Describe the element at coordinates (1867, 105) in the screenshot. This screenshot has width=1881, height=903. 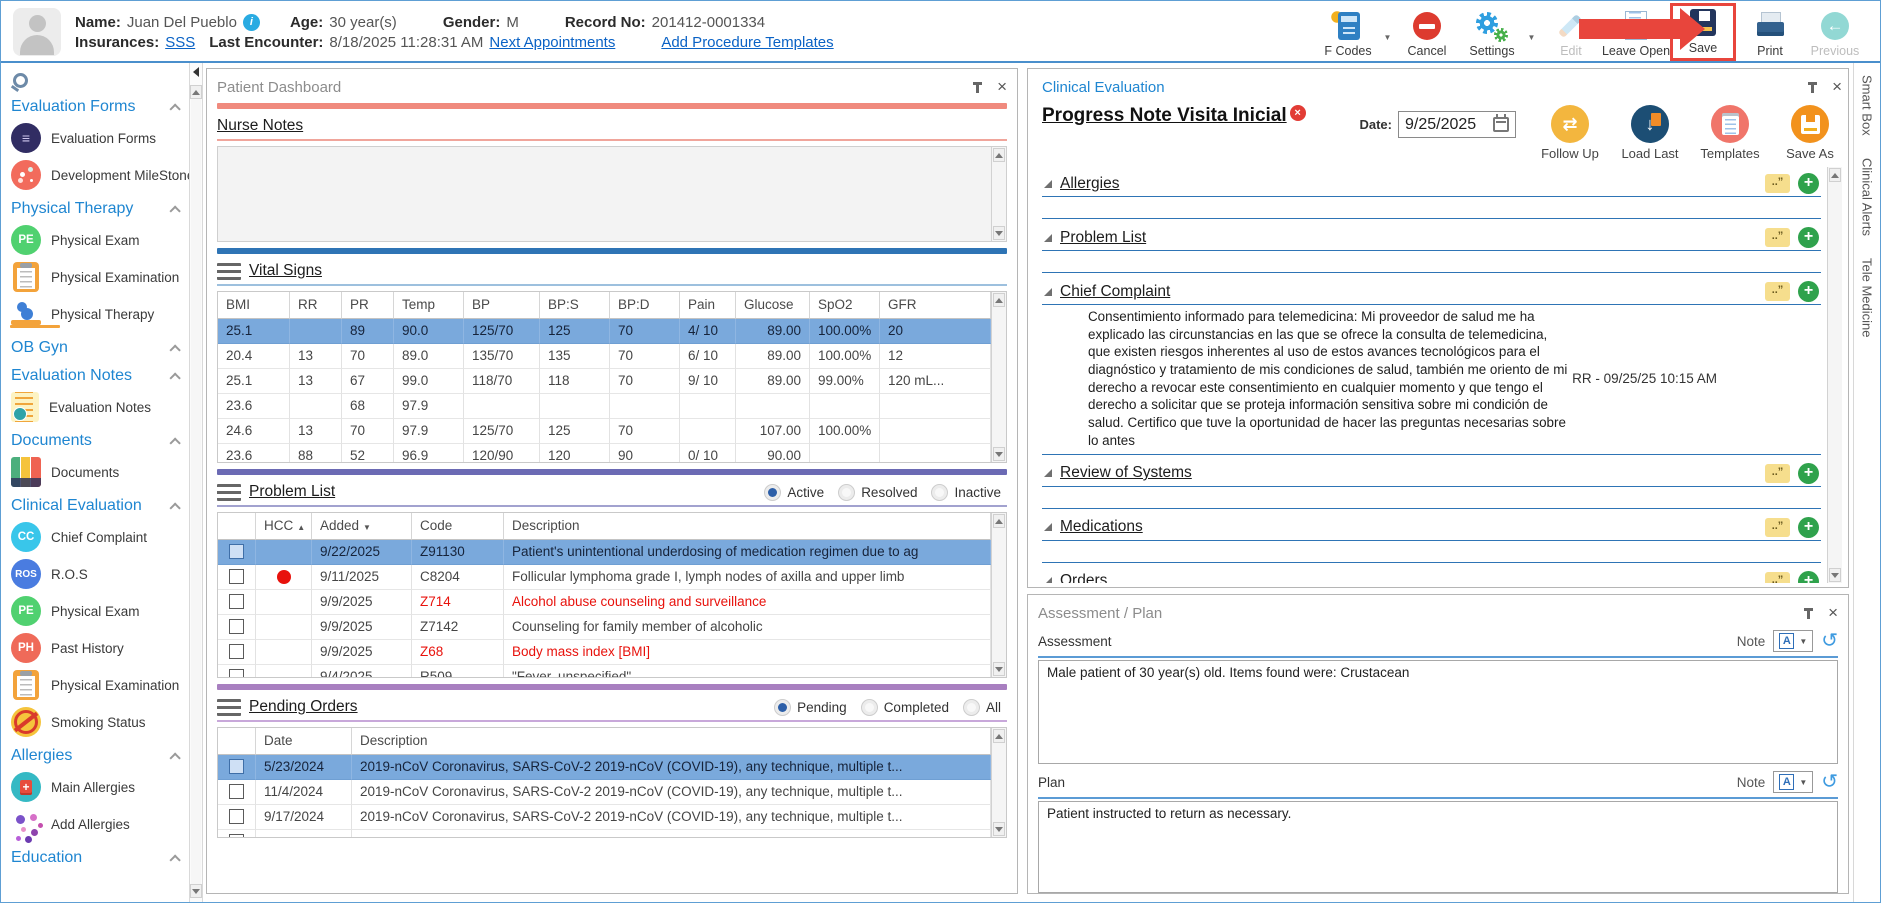
I see `side-tab-smart-box: Smart Box` at that location.